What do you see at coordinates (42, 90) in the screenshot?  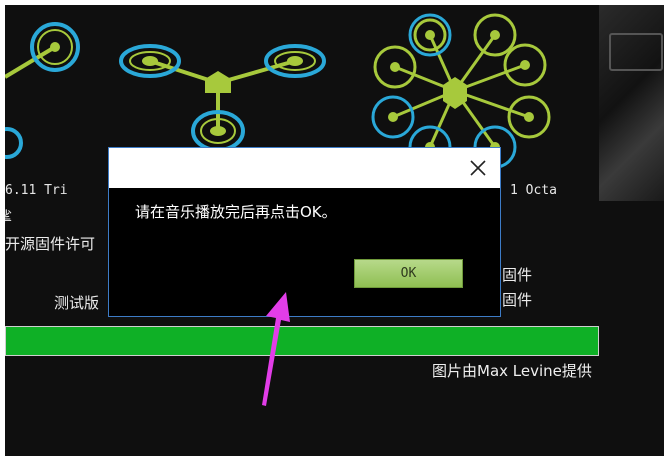 I see `tri-frame-image` at bounding box center [42, 90].